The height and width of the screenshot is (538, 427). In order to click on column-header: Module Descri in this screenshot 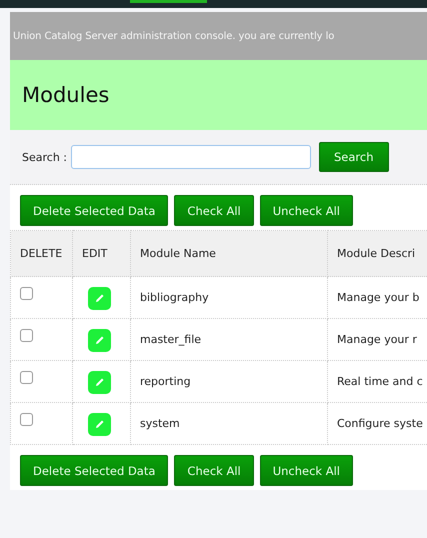, I will do `click(377, 253)`.